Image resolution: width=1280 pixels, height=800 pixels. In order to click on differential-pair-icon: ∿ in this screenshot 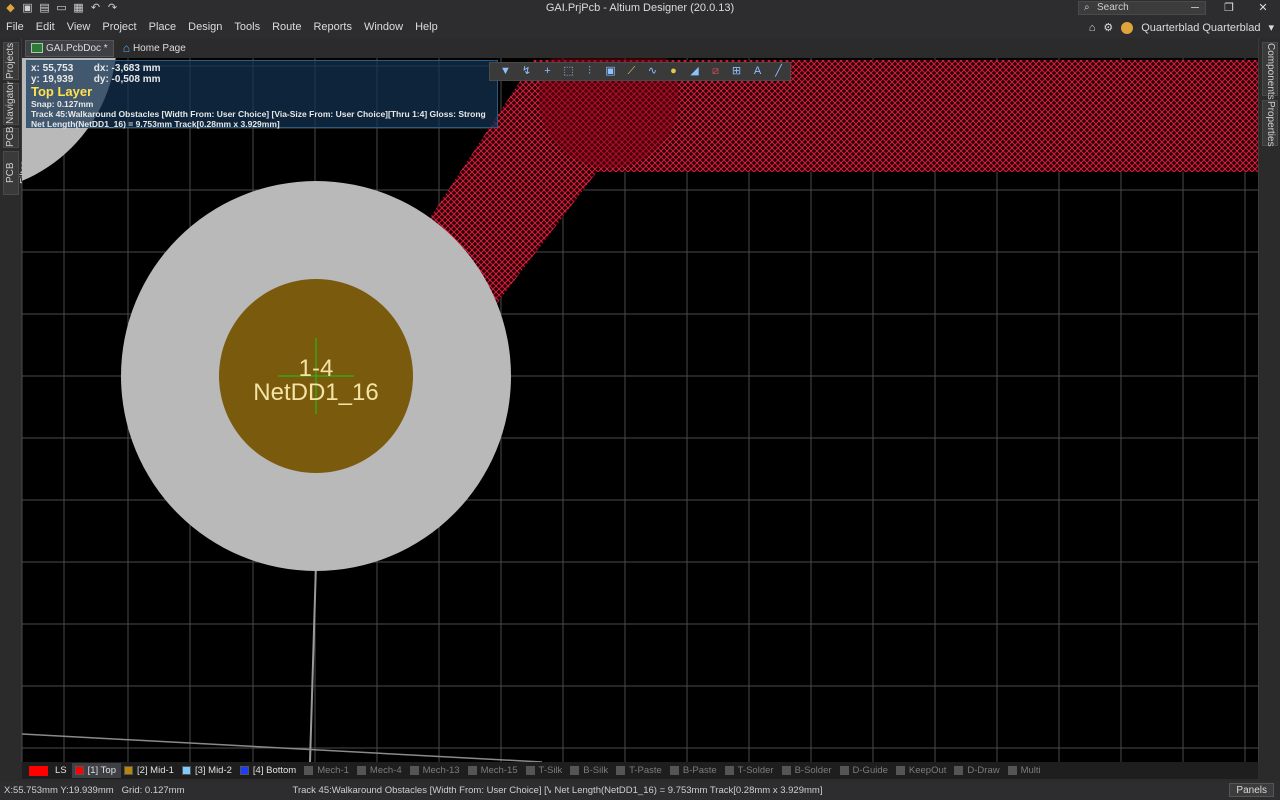, I will do `click(652, 71)`.